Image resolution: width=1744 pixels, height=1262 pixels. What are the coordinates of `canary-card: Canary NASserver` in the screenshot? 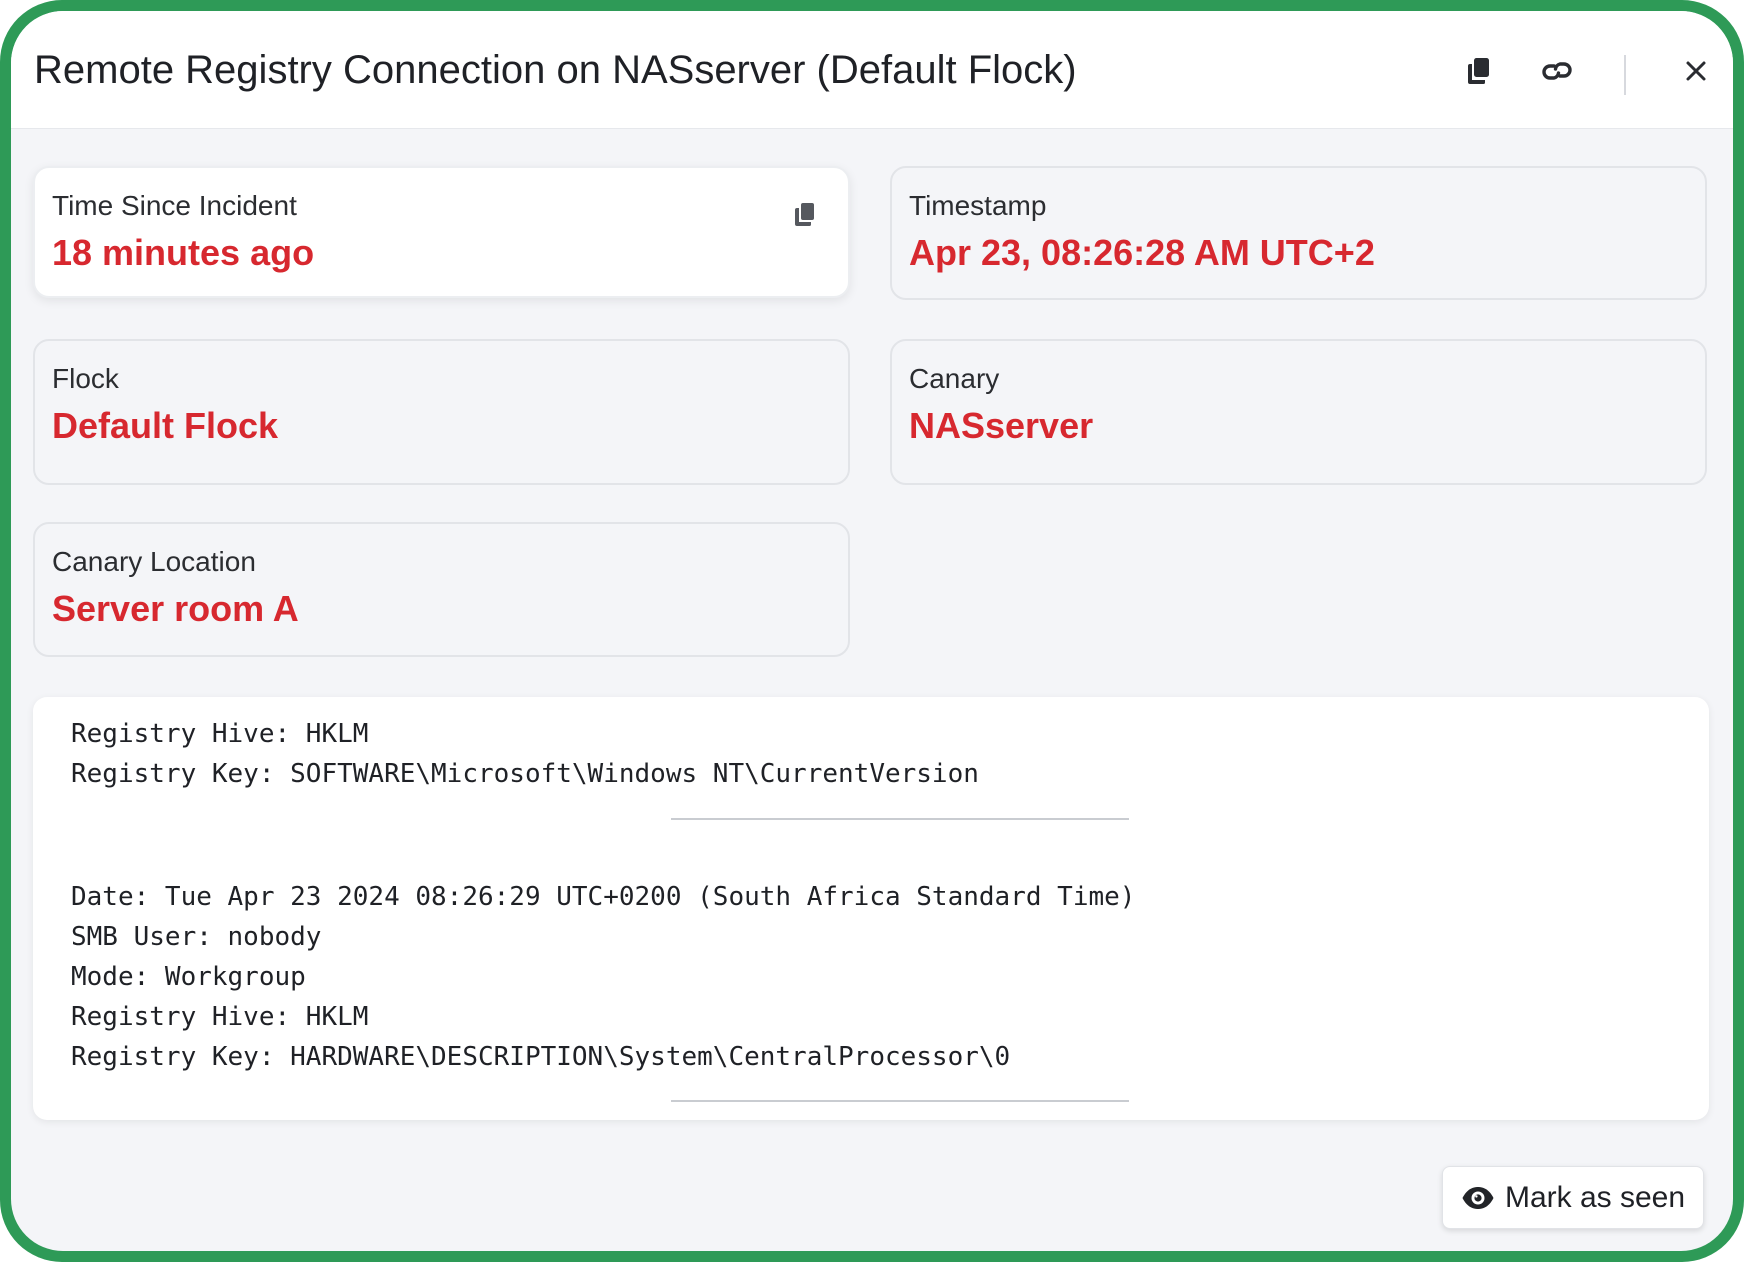 It's located at (1298, 412).